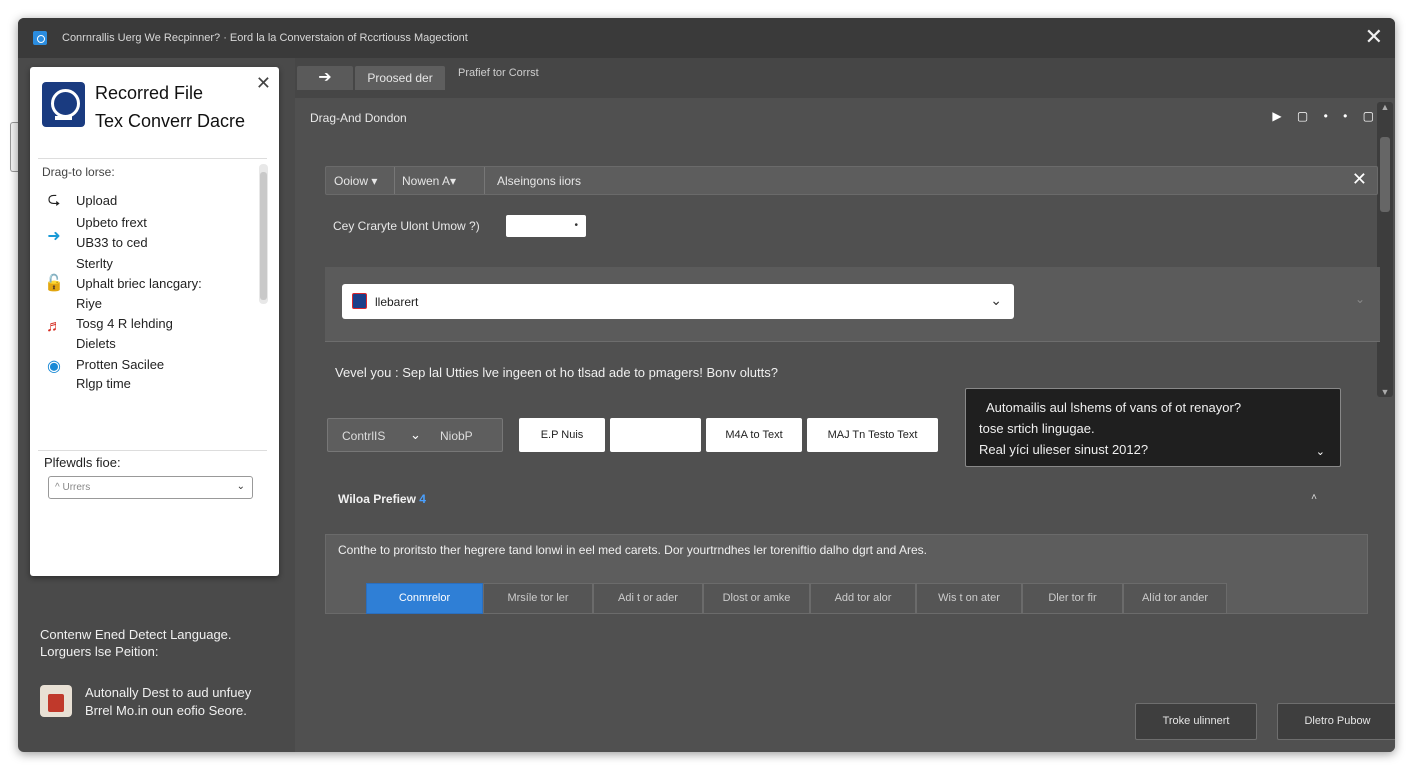 The width and height of the screenshot is (1408, 768). Describe the element at coordinates (851, 180) in the screenshot. I see `filter-bar: Ooiow ▾ Nowen A▾ Alseingons iiors ✕` at that location.